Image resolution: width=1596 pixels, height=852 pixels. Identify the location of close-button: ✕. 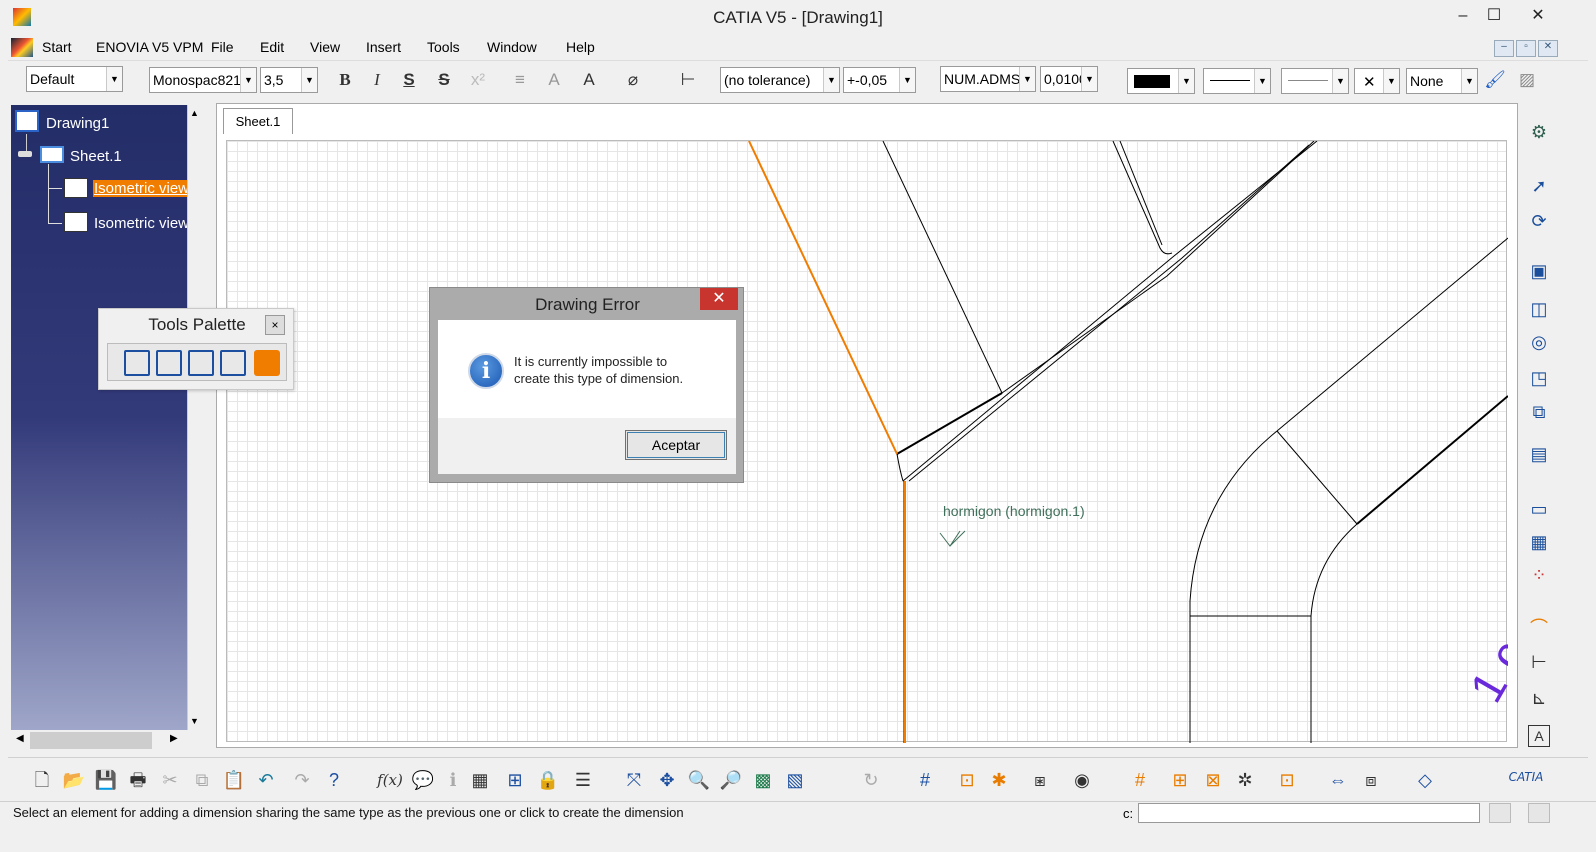
(1538, 16).